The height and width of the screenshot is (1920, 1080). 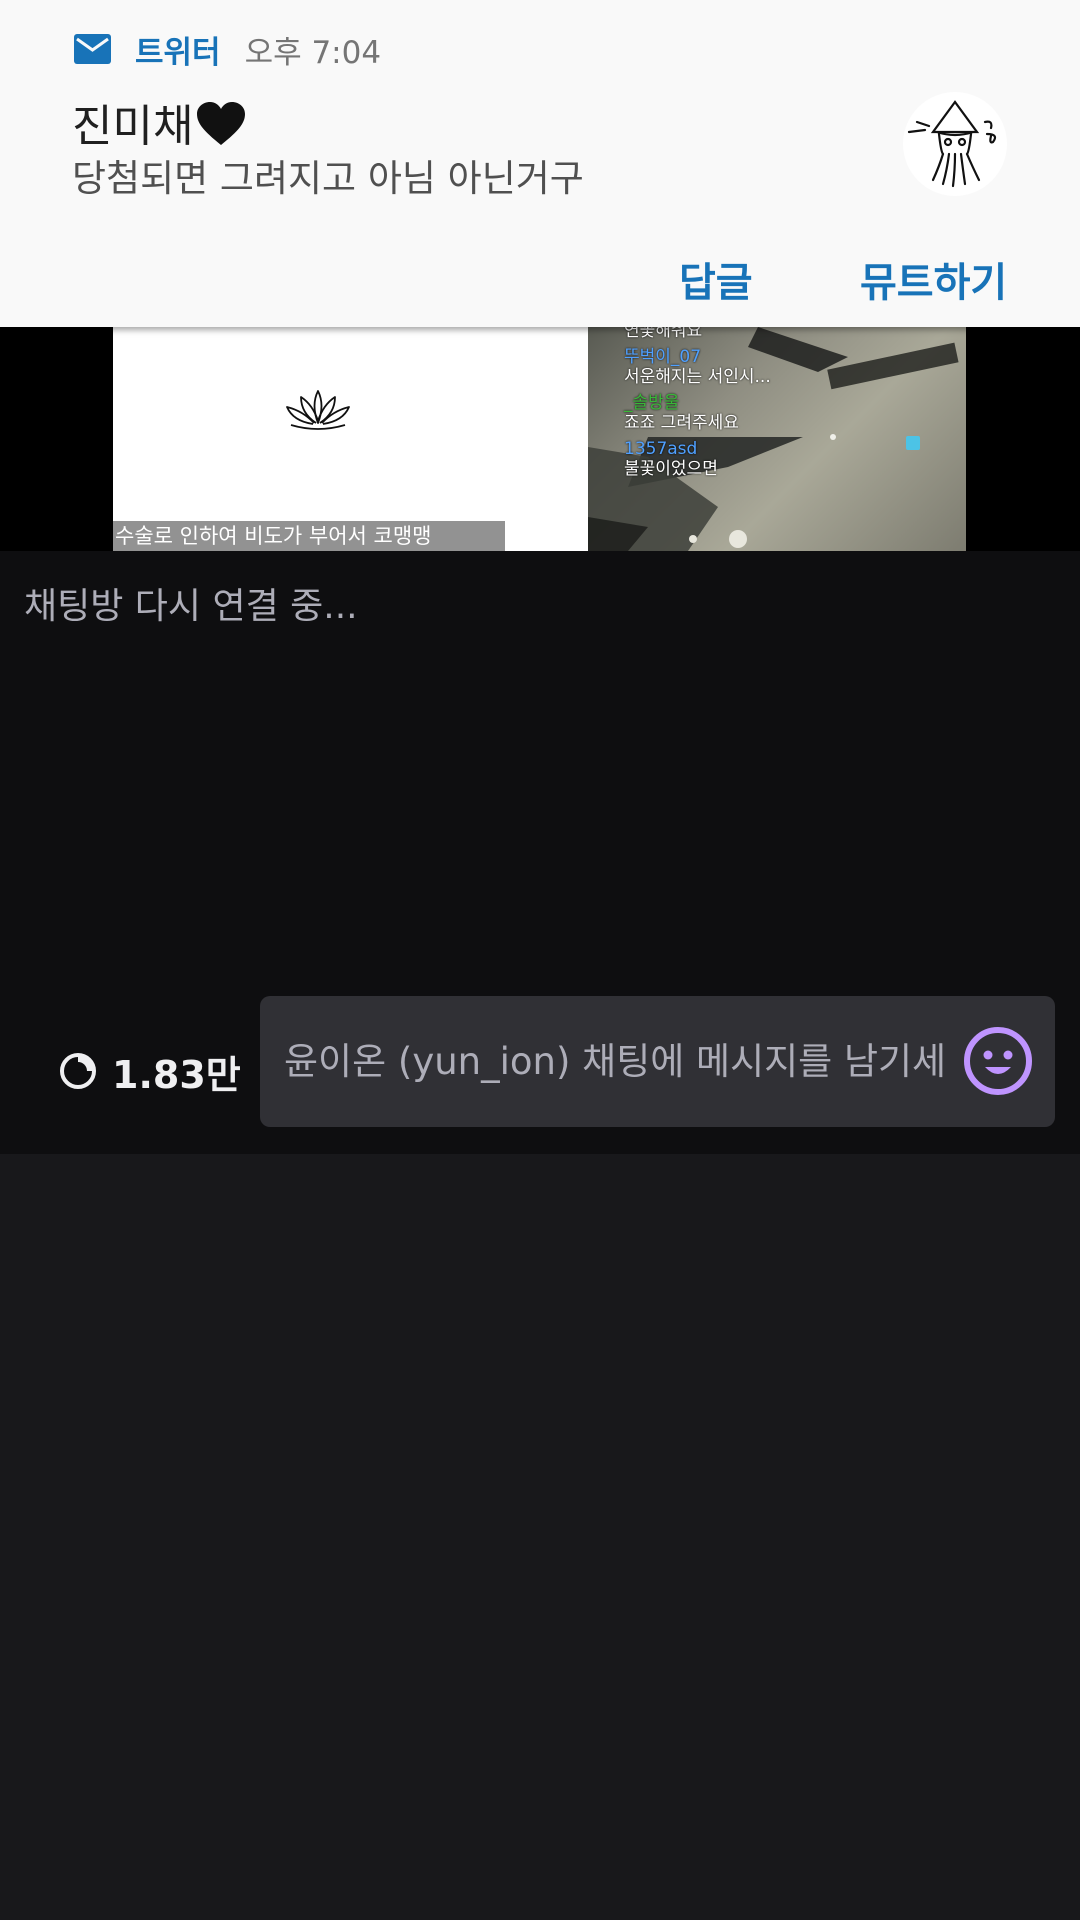 What do you see at coordinates (624, 1061) in the screenshot?
I see `chat-message-input` at bounding box center [624, 1061].